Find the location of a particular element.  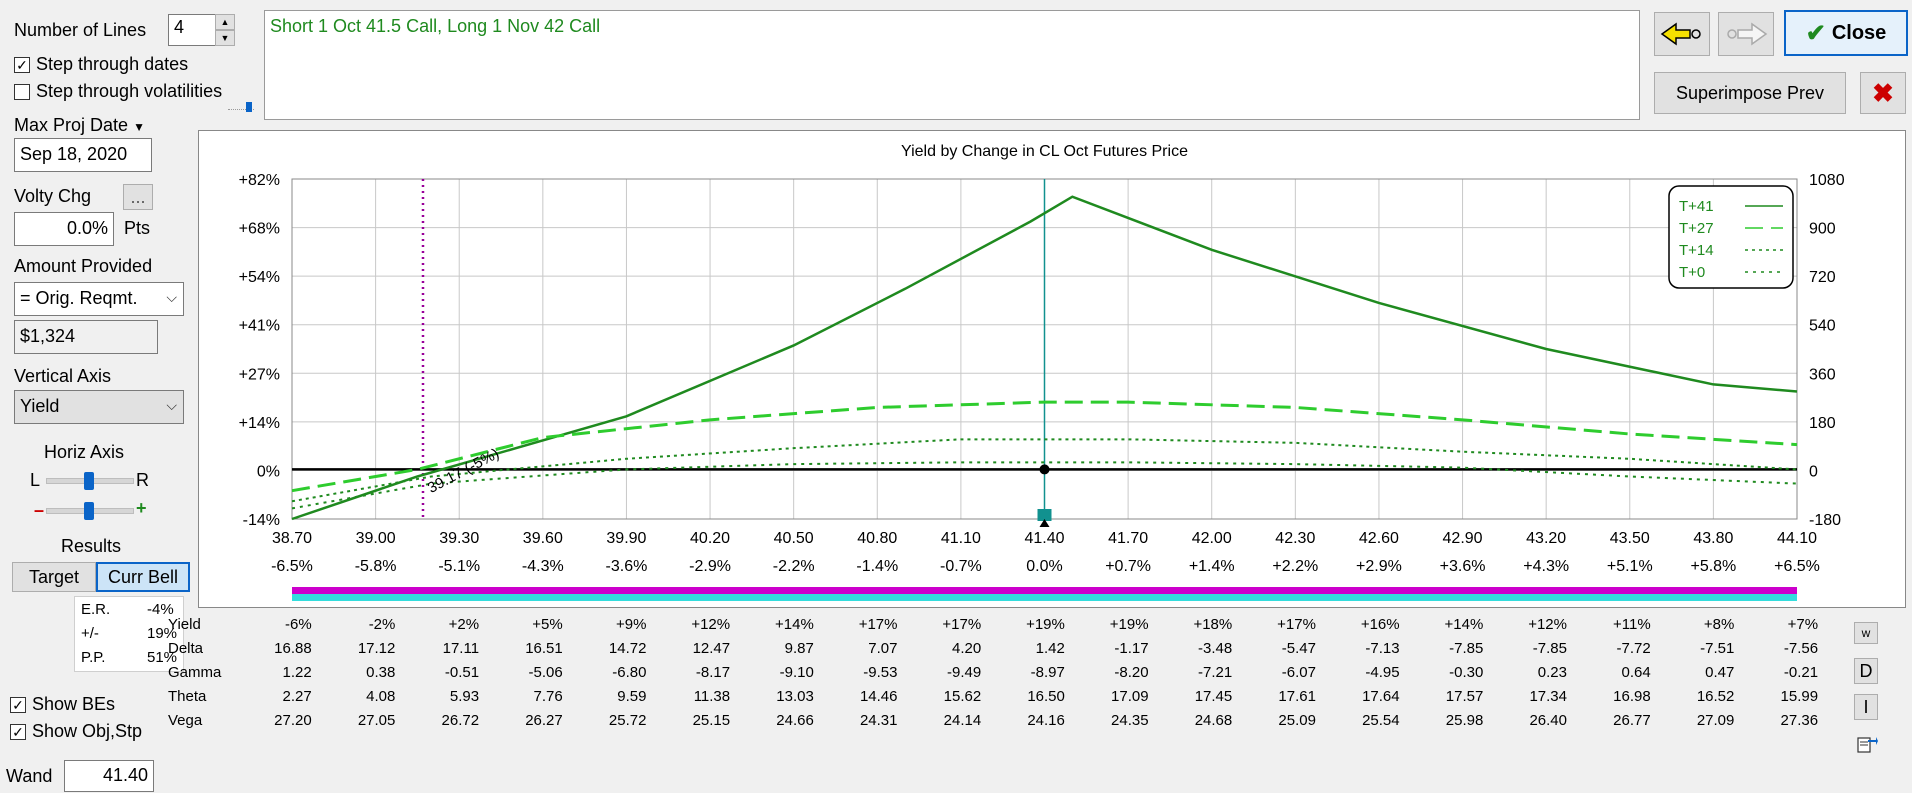

y-left-tick-label: +82% is located at coordinates (259, 180).